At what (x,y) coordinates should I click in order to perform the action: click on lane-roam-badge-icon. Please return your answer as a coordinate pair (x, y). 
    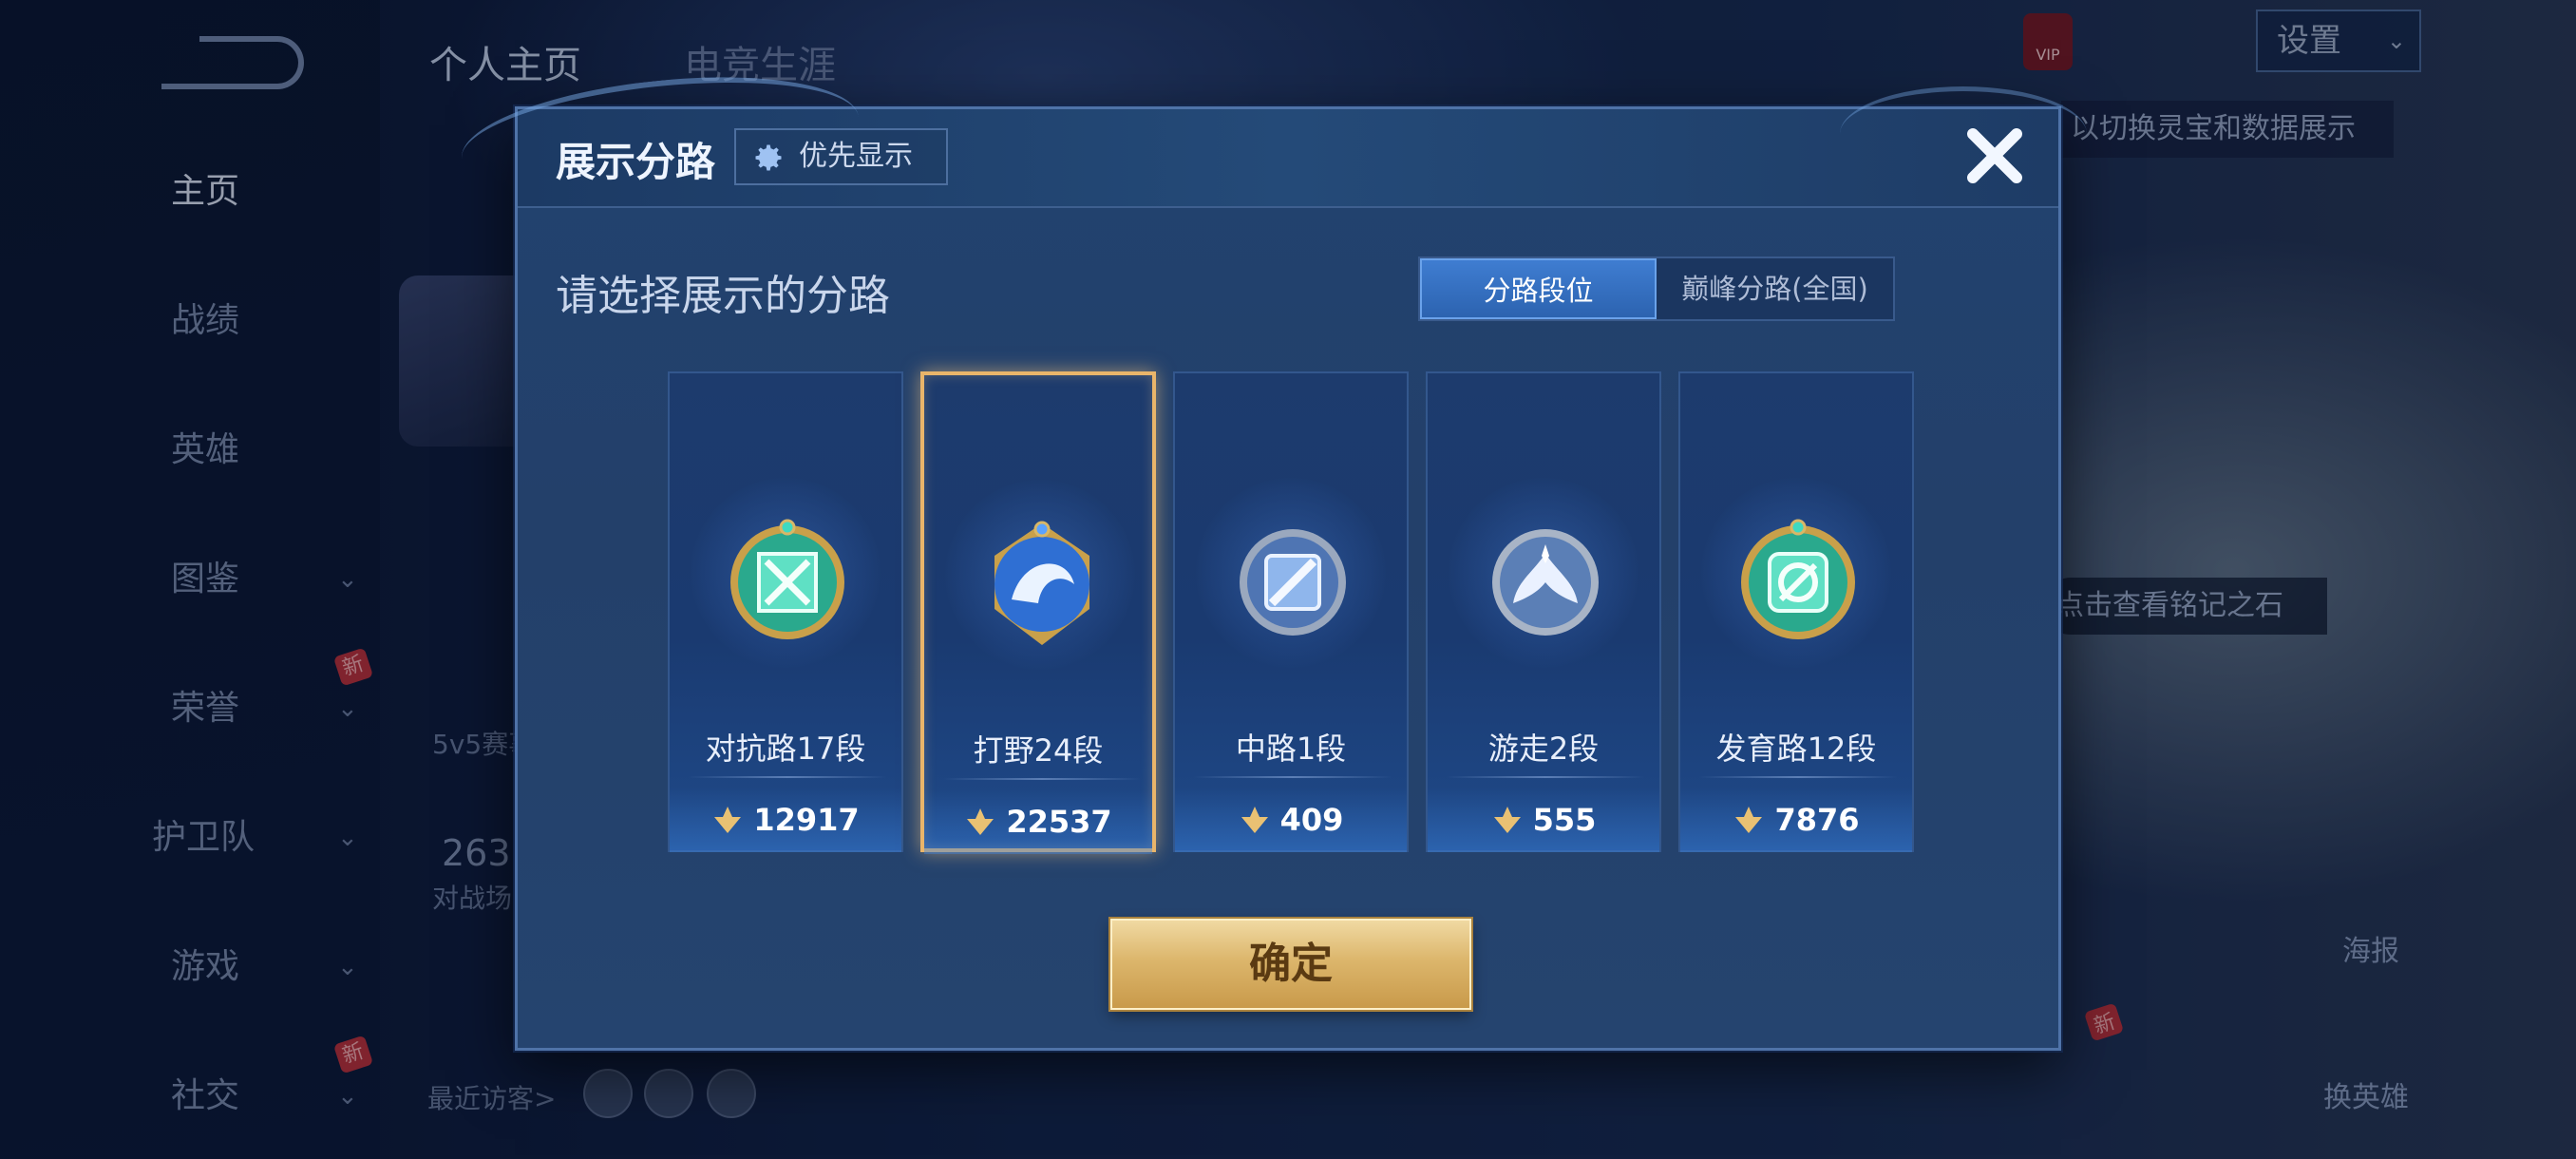
    Looking at the image, I should click on (1545, 582).